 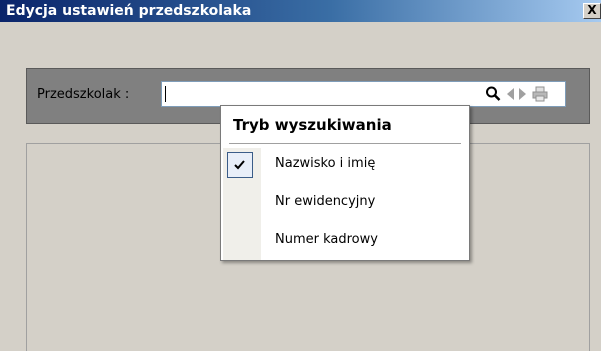 I want to click on window-title: Edycja ustawień przedszkolaka, so click(x=129, y=11).